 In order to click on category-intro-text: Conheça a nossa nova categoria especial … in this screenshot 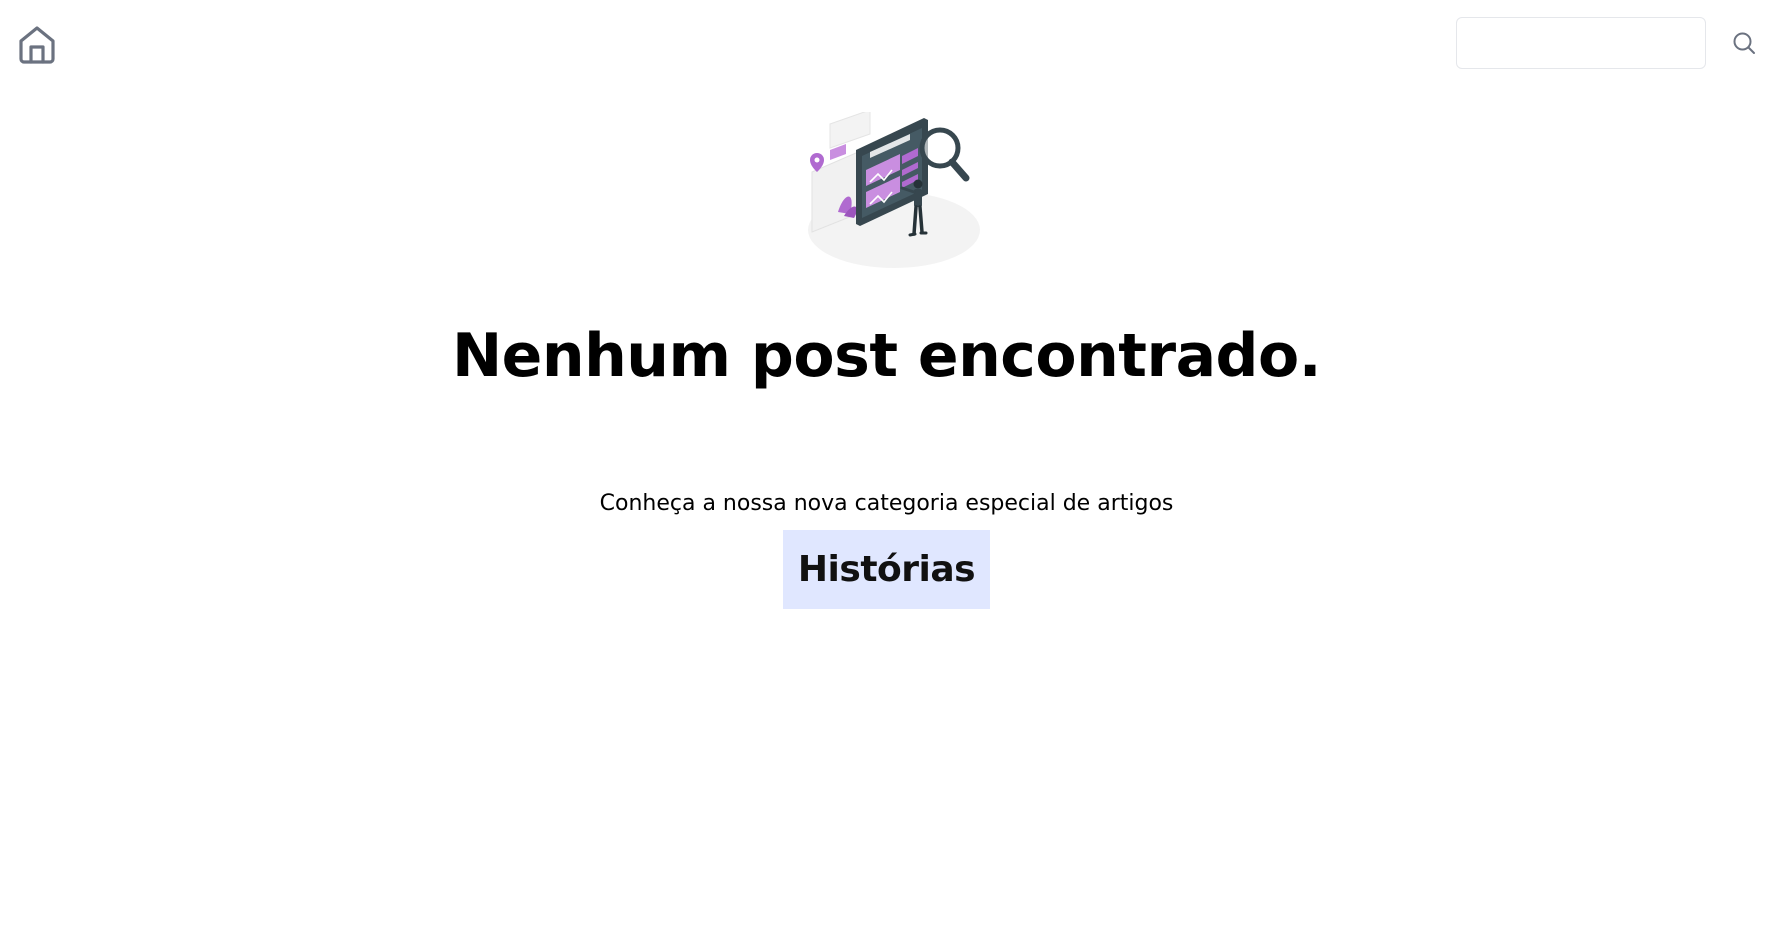, I will do `click(886, 503)`.